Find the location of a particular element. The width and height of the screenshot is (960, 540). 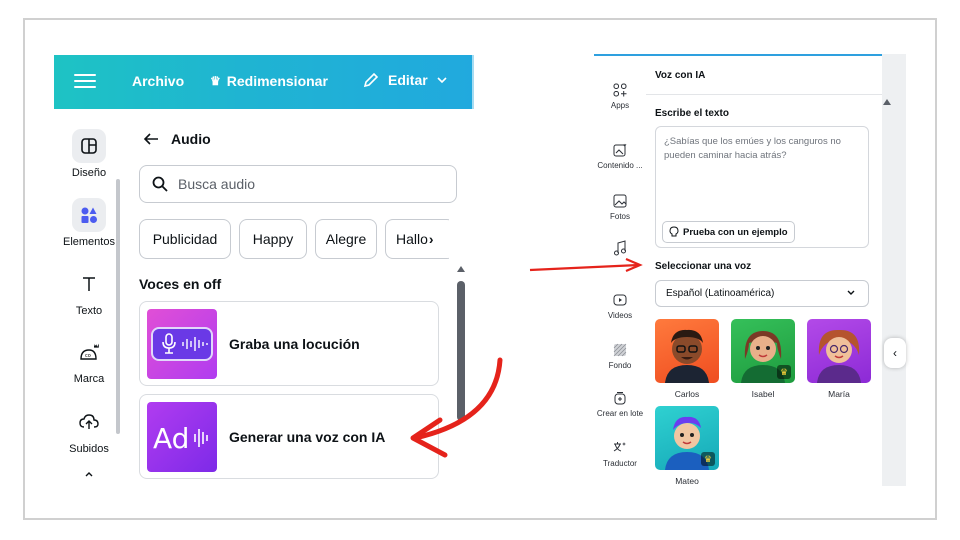

write-text-label: Escribe el texto is located at coordinates (692, 113).